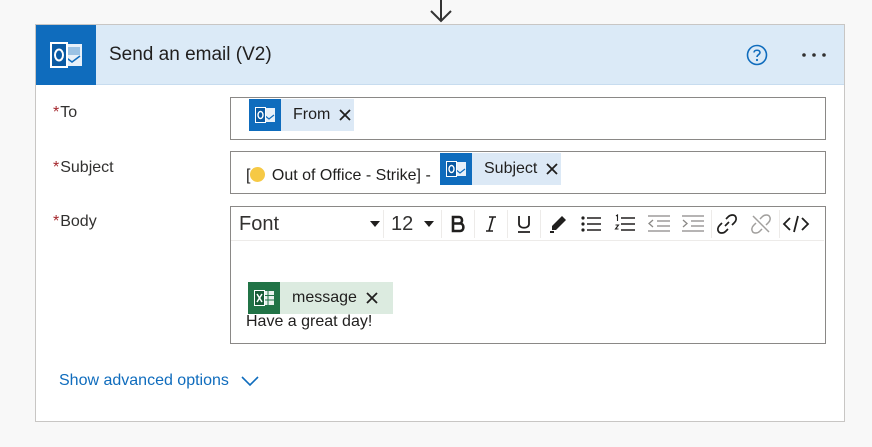  I want to click on more-dots-icon, so click(814, 55).